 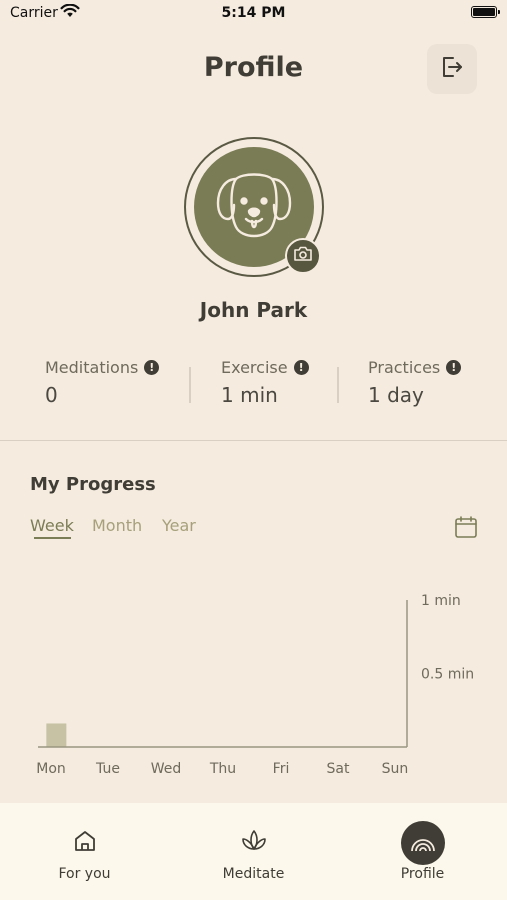 I want to click on tab-bar-item-profile: Profile, so click(x=422, y=851).